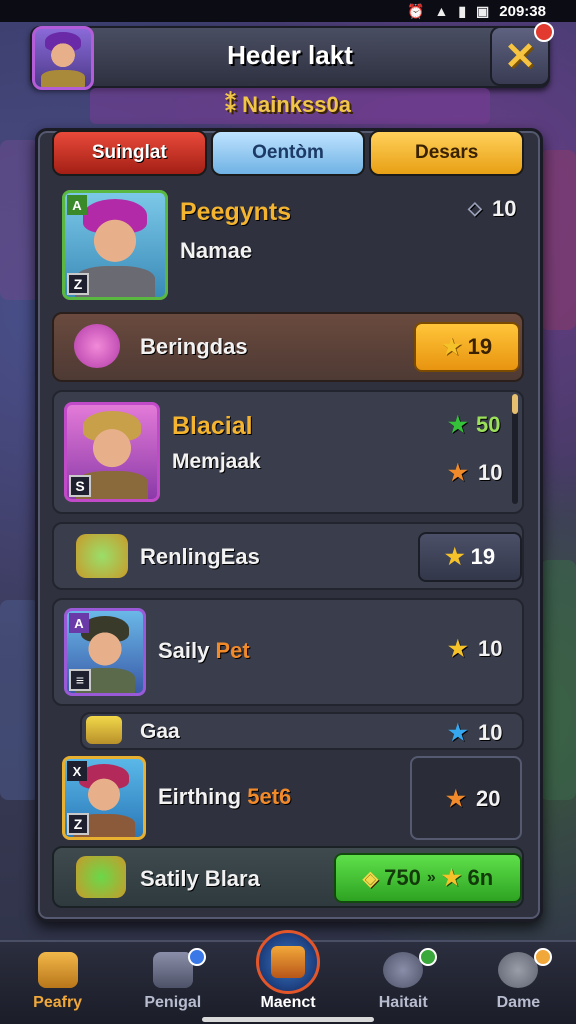 The image size is (576, 1024). What do you see at coordinates (522, 11) in the screenshot?
I see `status-time: 209:38` at bounding box center [522, 11].